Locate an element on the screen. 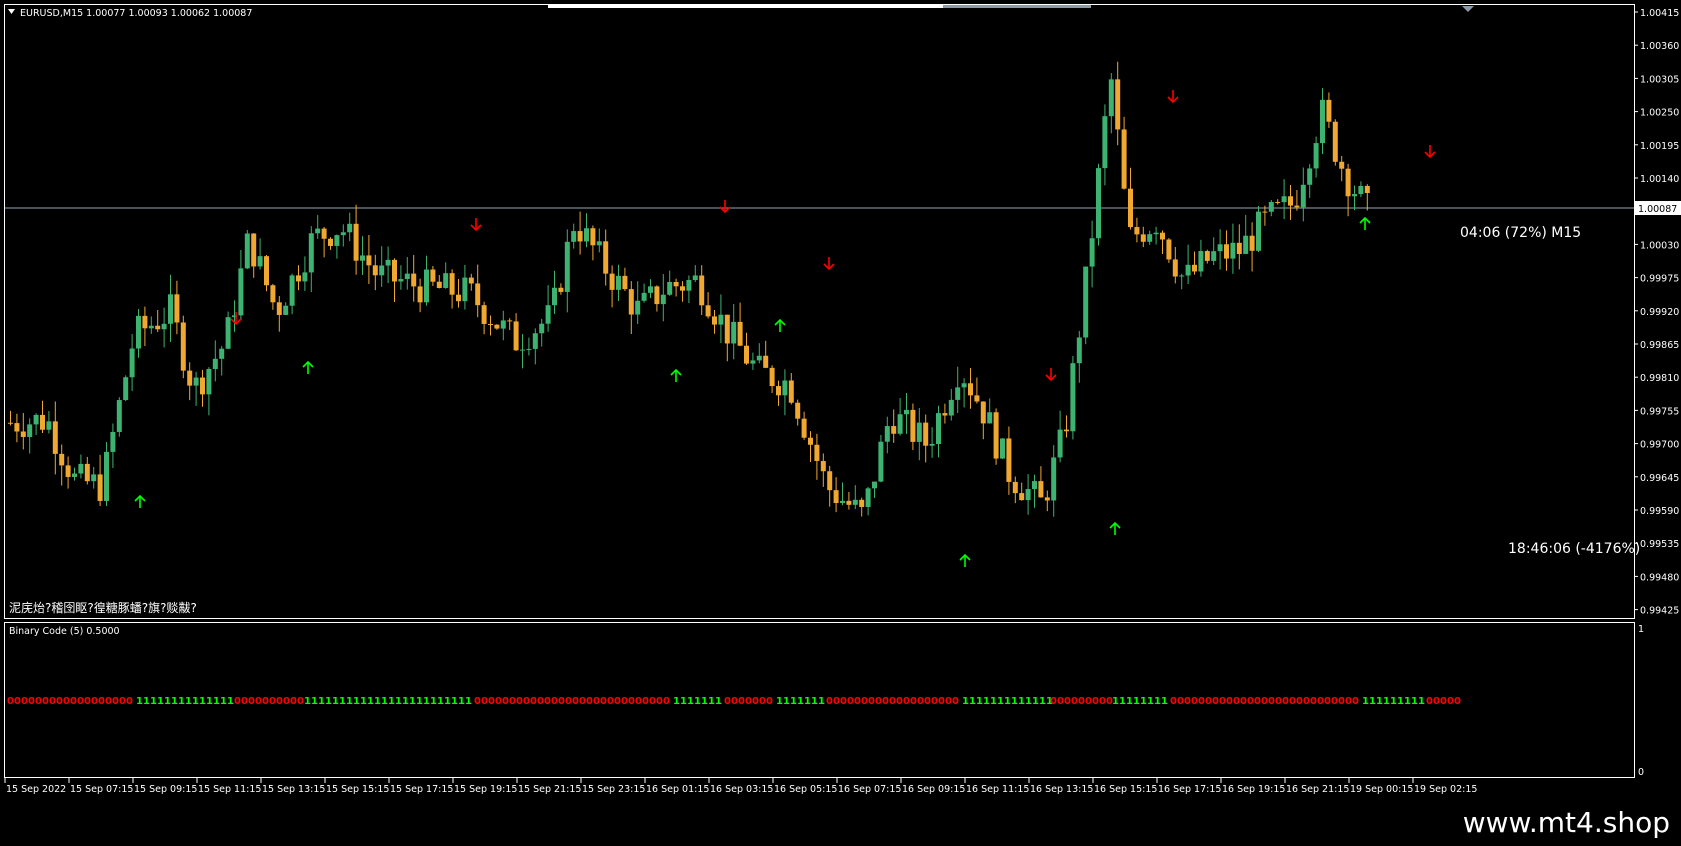 Image resolution: width=1681 pixels, height=846 pixels. price-tick-label: 1.00305 is located at coordinates (1659, 79).